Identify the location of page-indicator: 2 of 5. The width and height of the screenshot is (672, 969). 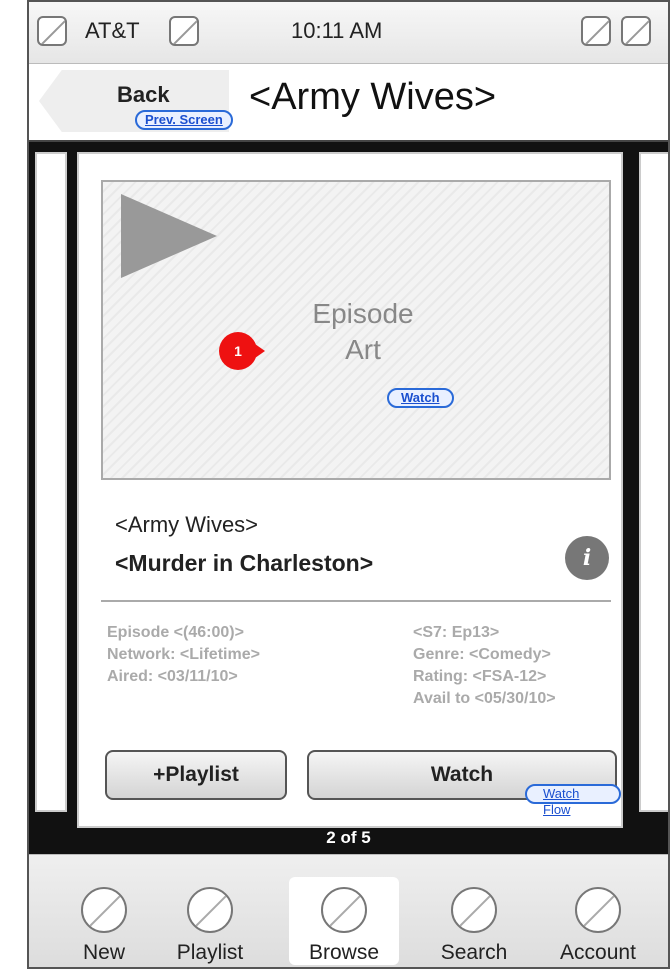
(348, 837).